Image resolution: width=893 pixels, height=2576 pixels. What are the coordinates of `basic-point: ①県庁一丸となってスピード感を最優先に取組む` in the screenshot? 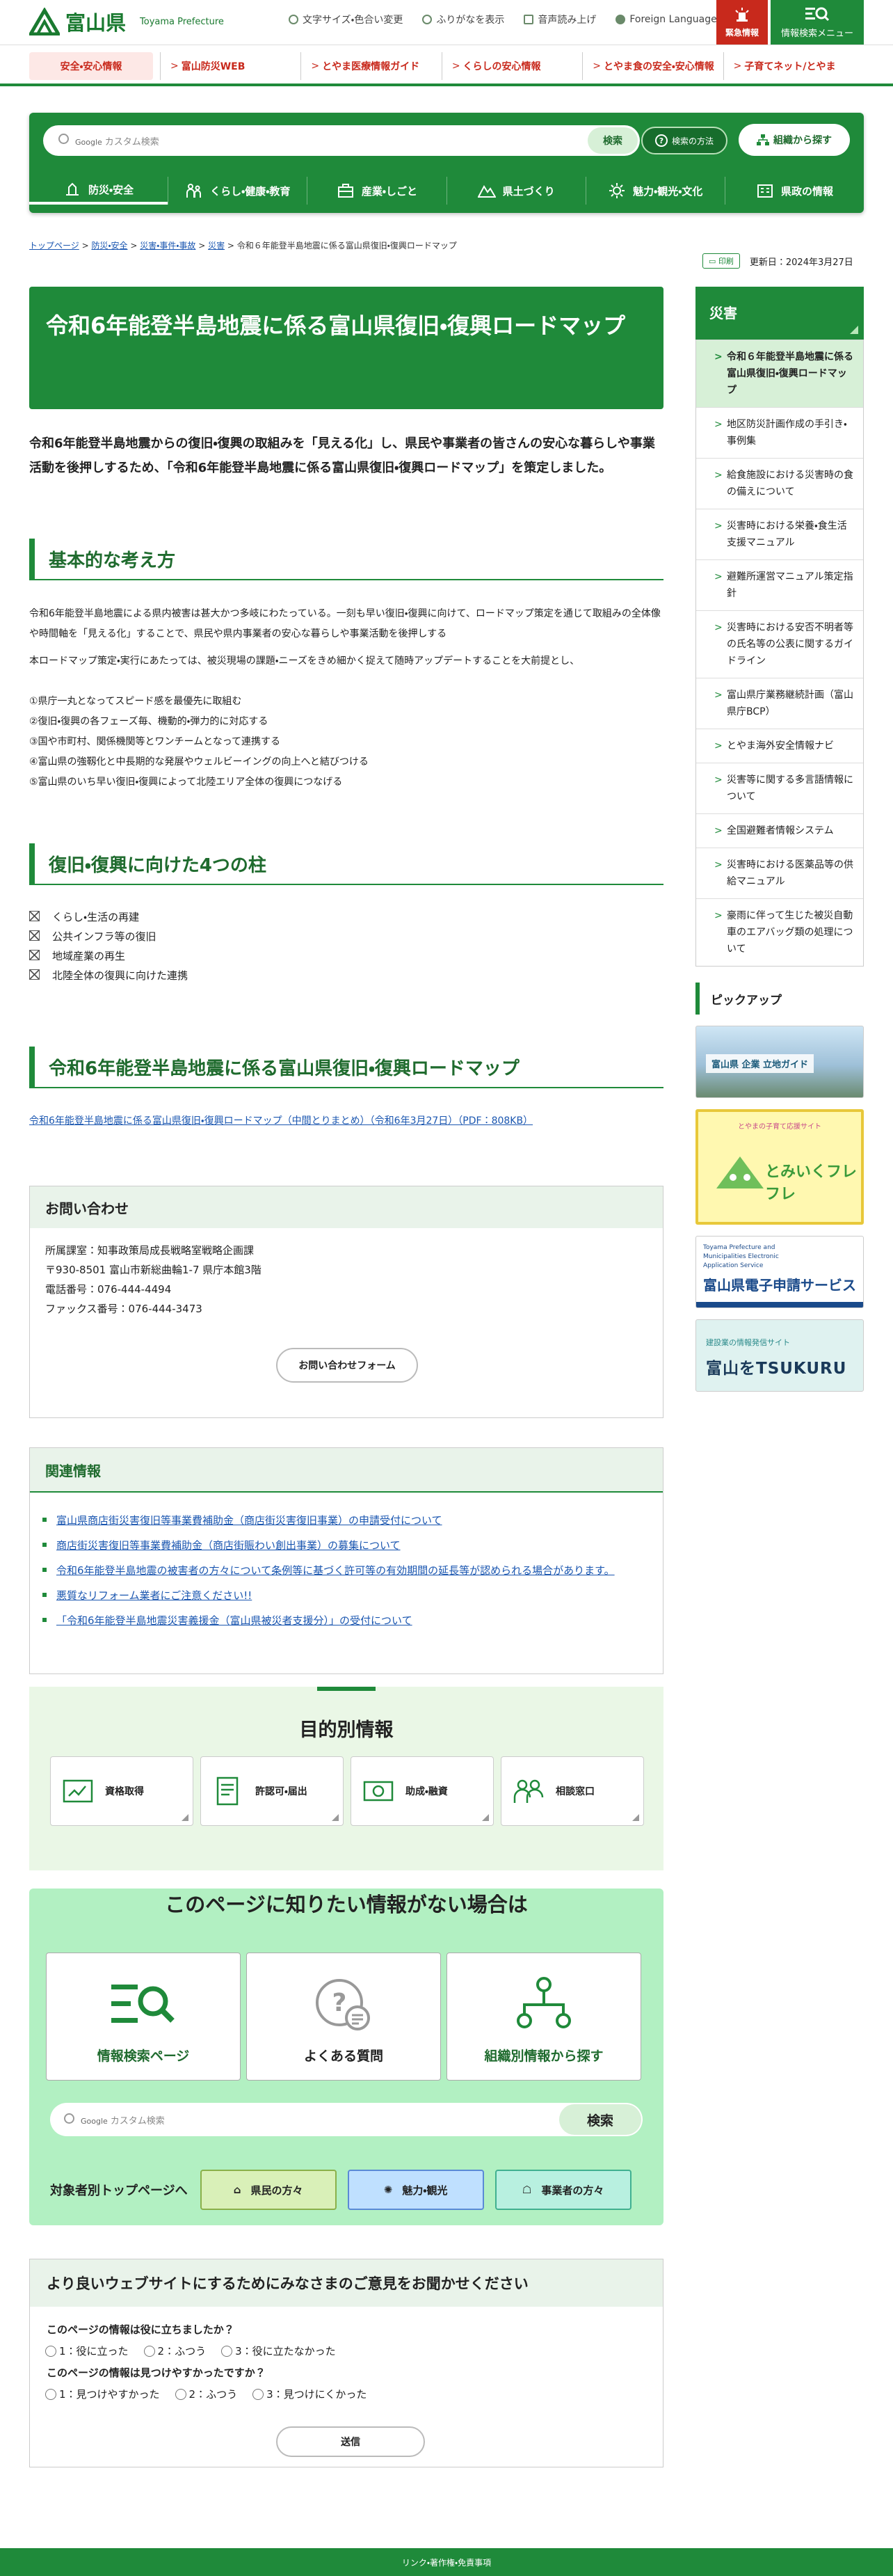 It's located at (135, 701).